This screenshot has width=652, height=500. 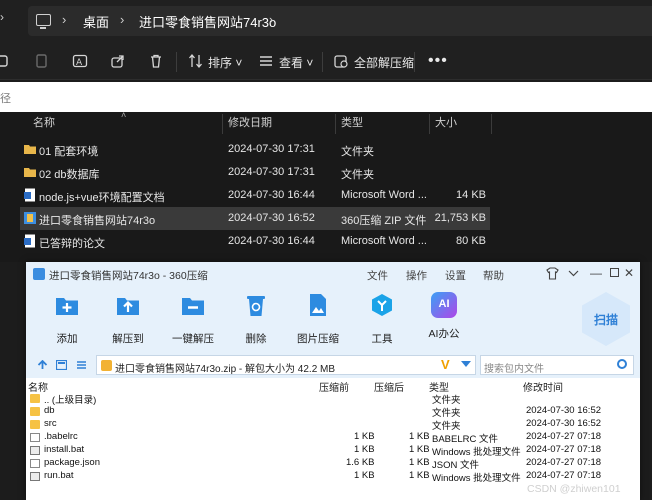 I want to click on maximize-icon, so click(x=614, y=272).